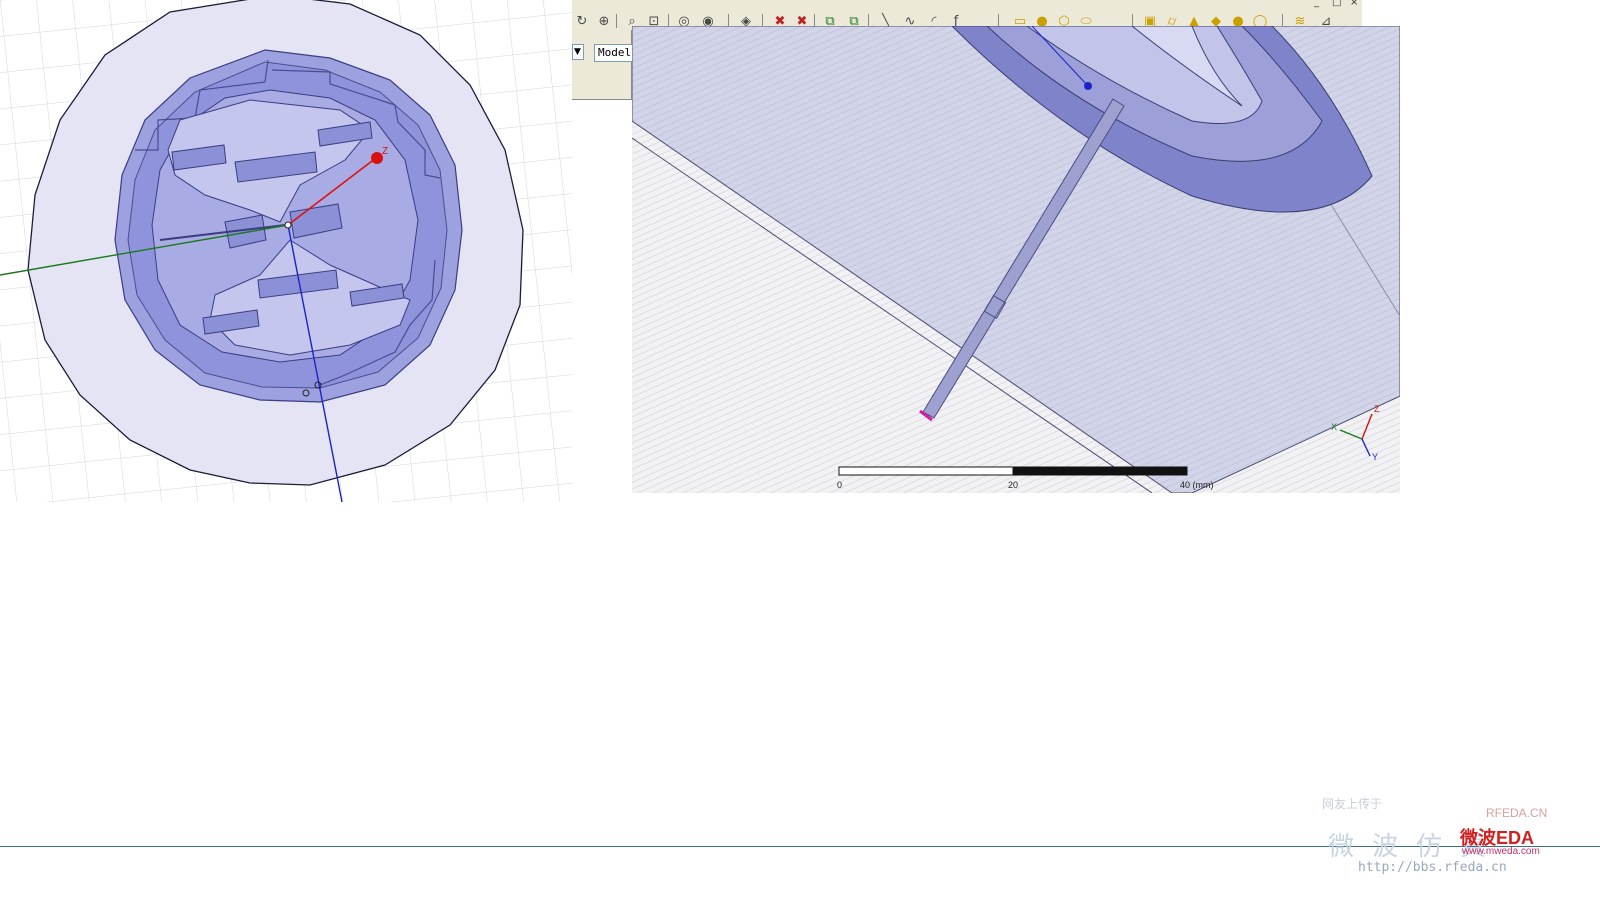 The width and height of the screenshot is (1600, 900). I want to click on watermark-logo-text: 微波EDA, so click(1497, 838).